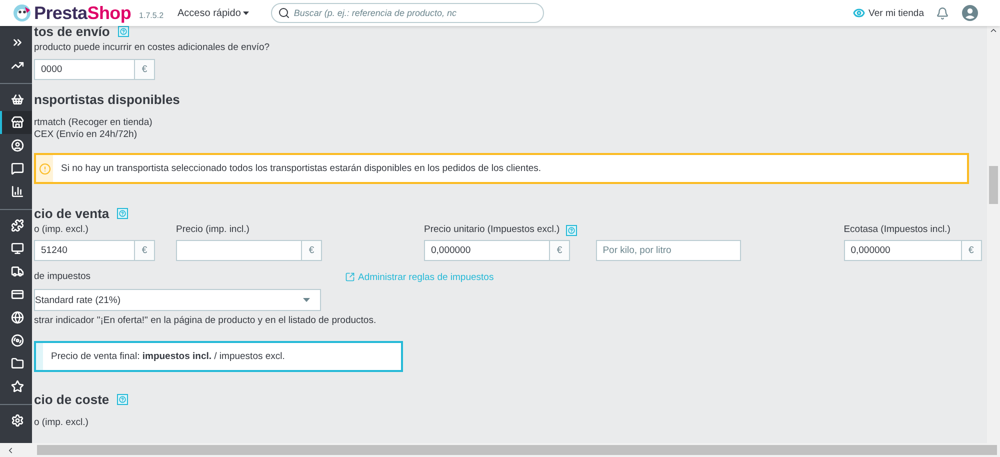  I want to click on help-icon, so click(123, 31).